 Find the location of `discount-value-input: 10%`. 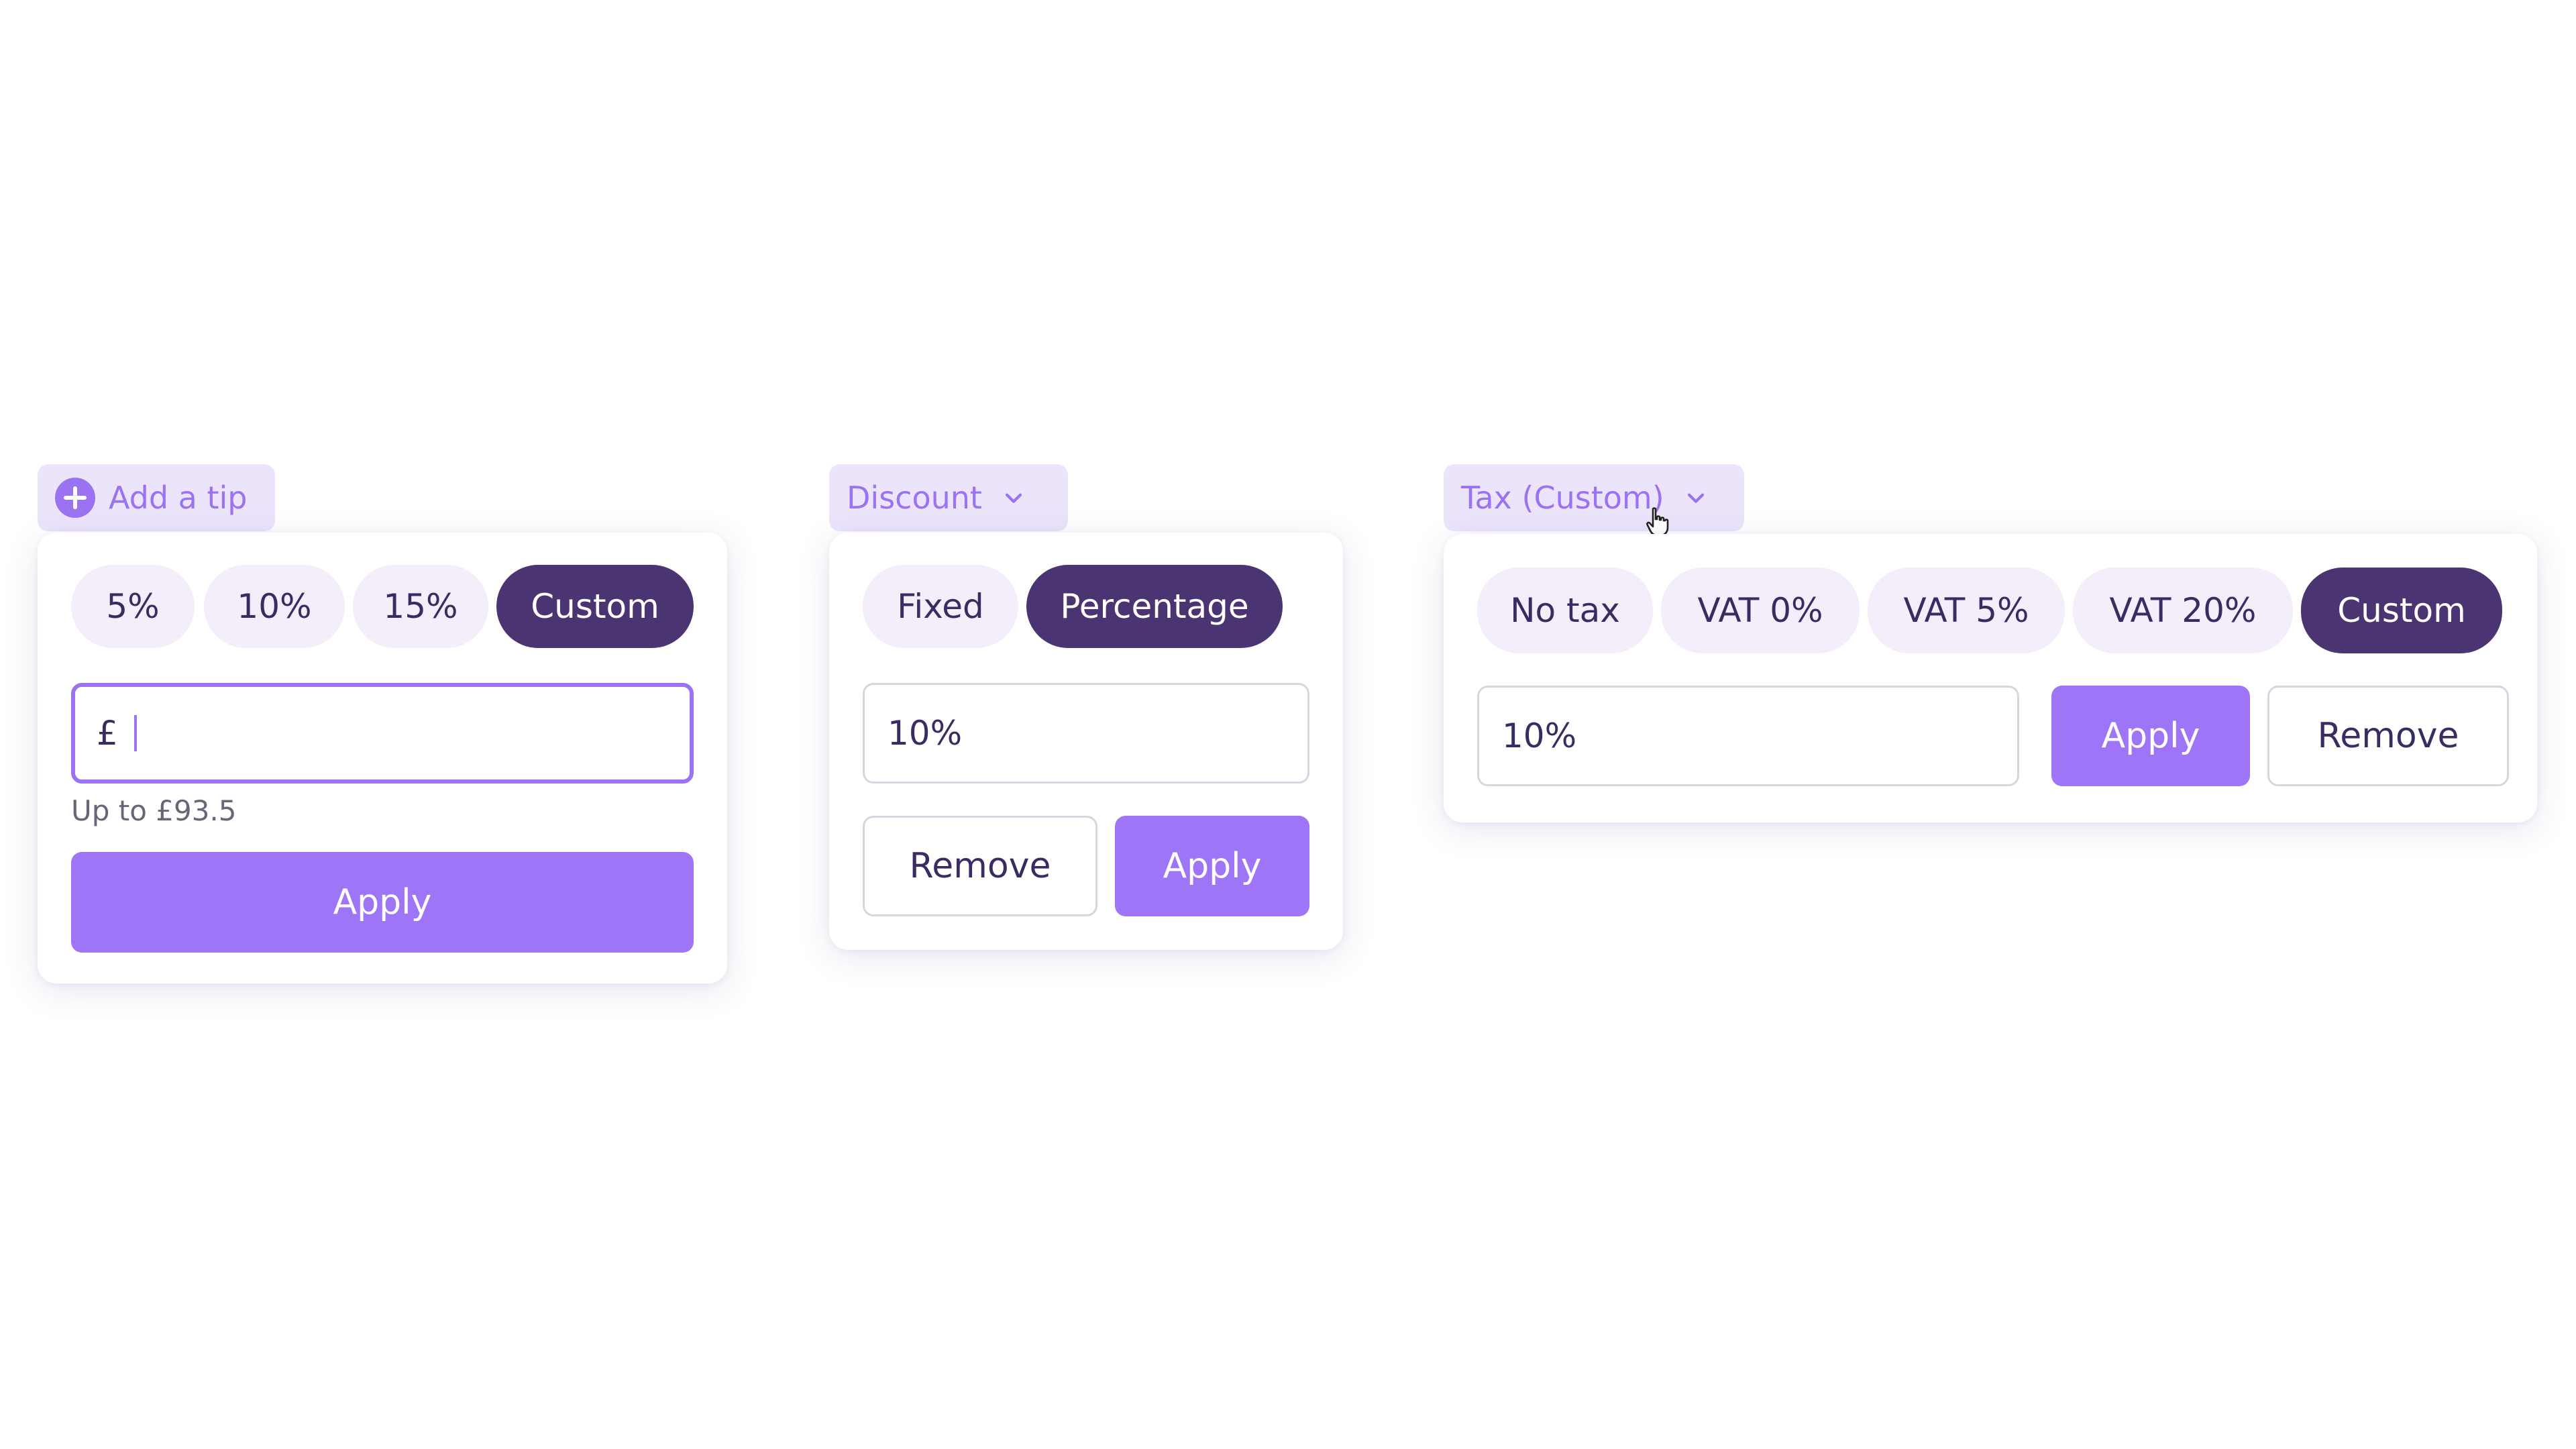

discount-value-input: 10% is located at coordinates (1086, 733).